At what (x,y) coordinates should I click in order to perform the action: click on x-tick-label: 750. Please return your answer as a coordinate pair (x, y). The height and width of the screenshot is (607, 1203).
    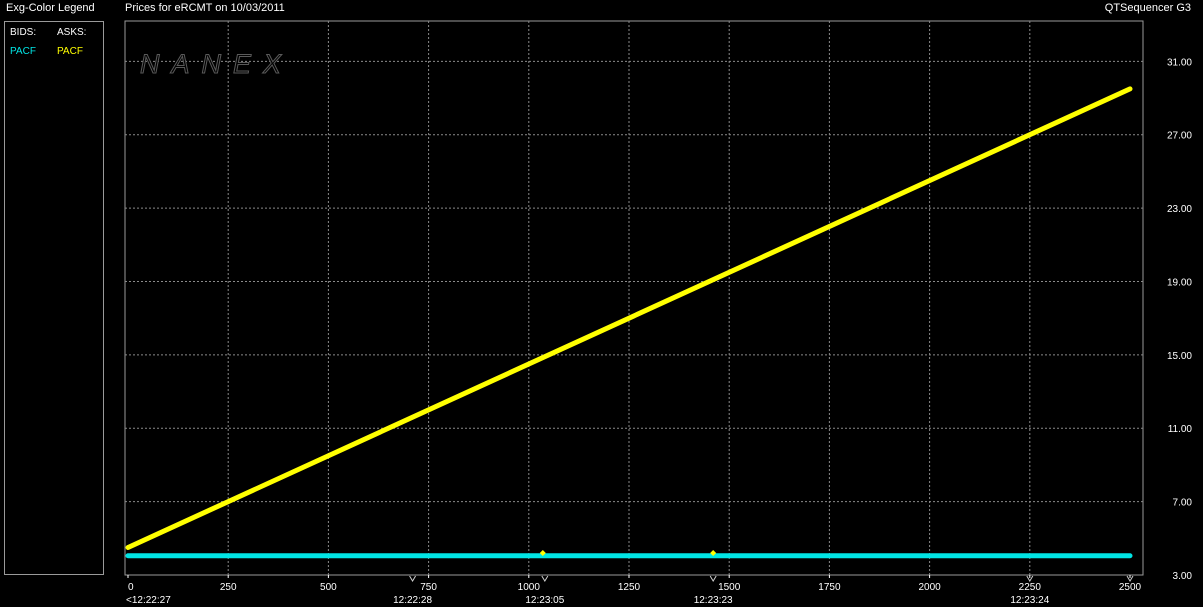
    Looking at the image, I should click on (428, 587).